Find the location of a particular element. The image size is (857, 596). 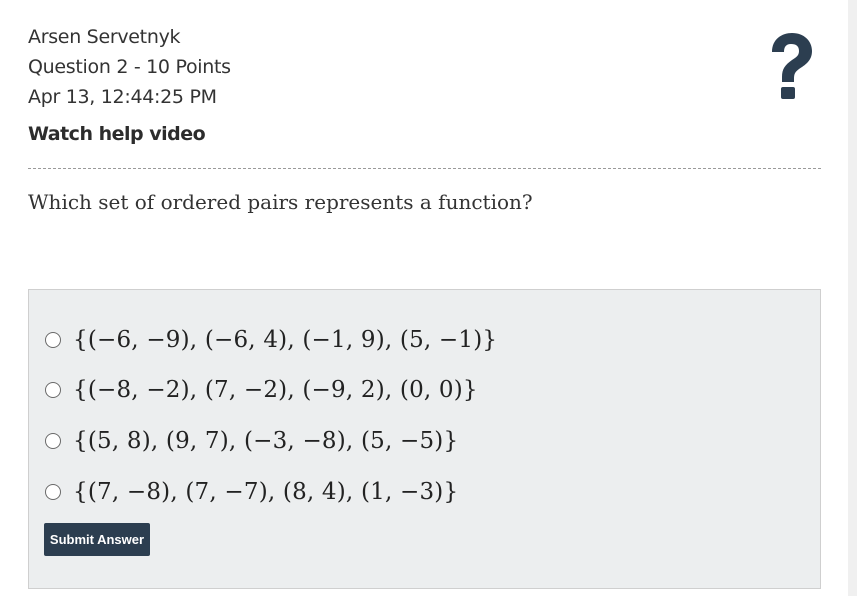

answer-choice-4: {(7, −8), (7, −7), (8, 4), (1, −3)} is located at coordinates (251, 492).